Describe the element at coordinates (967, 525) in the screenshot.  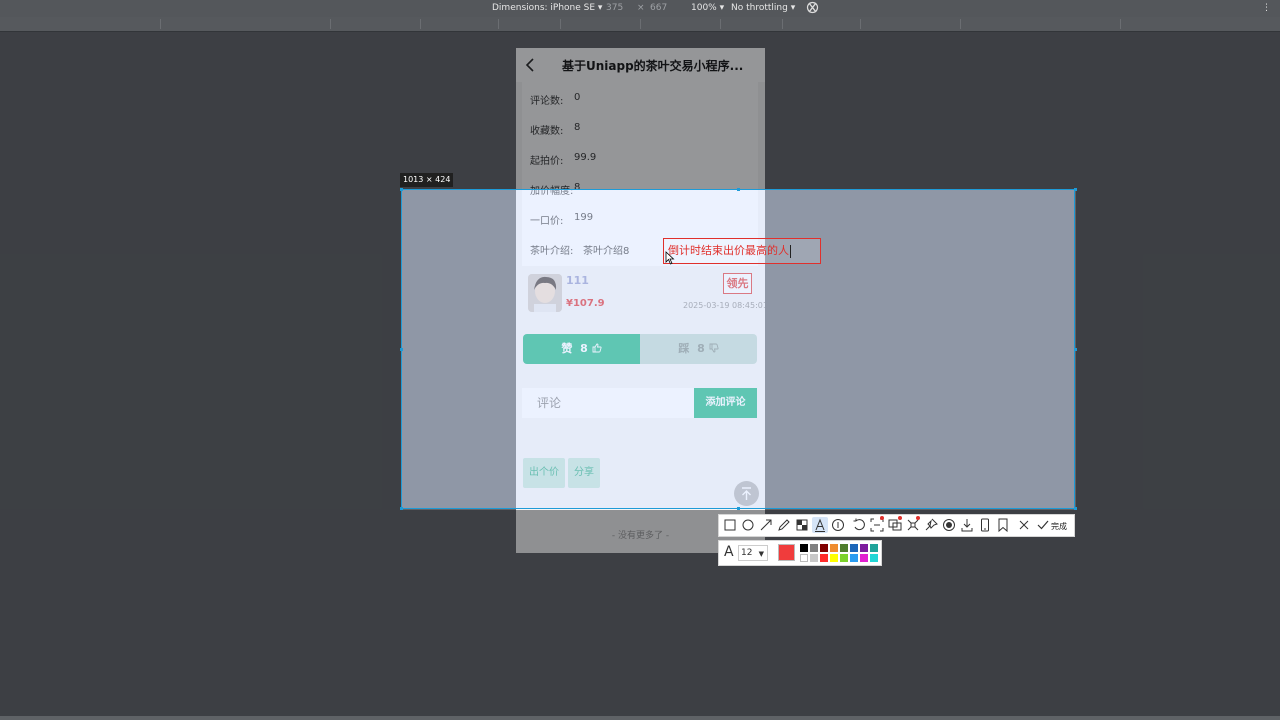
I see `download-icon` at that location.